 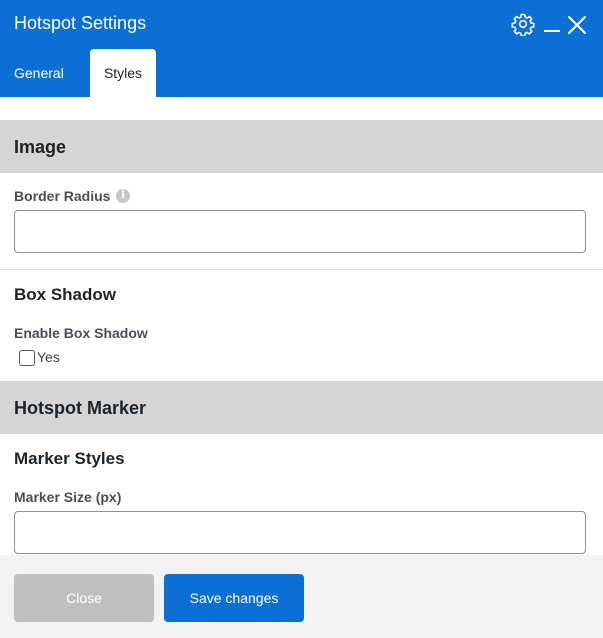 What do you see at coordinates (301, 269) in the screenshot?
I see `divider` at bounding box center [301, 269].